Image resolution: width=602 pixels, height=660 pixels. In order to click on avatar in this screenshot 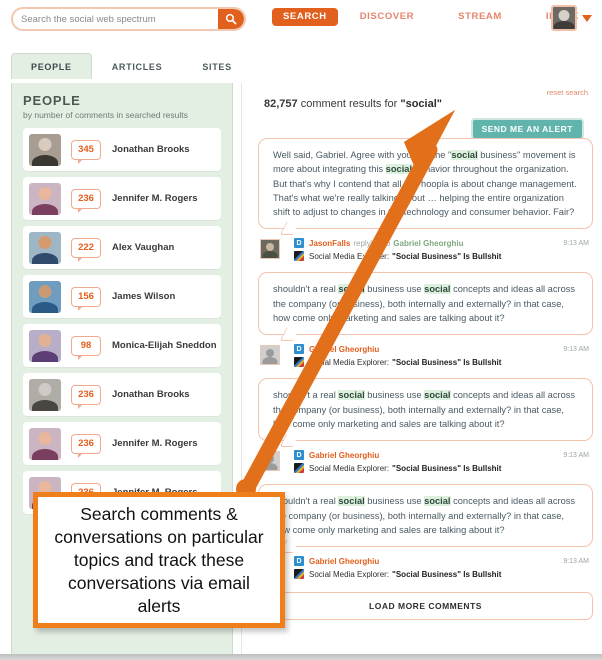, I will do `click(564, 18)`.